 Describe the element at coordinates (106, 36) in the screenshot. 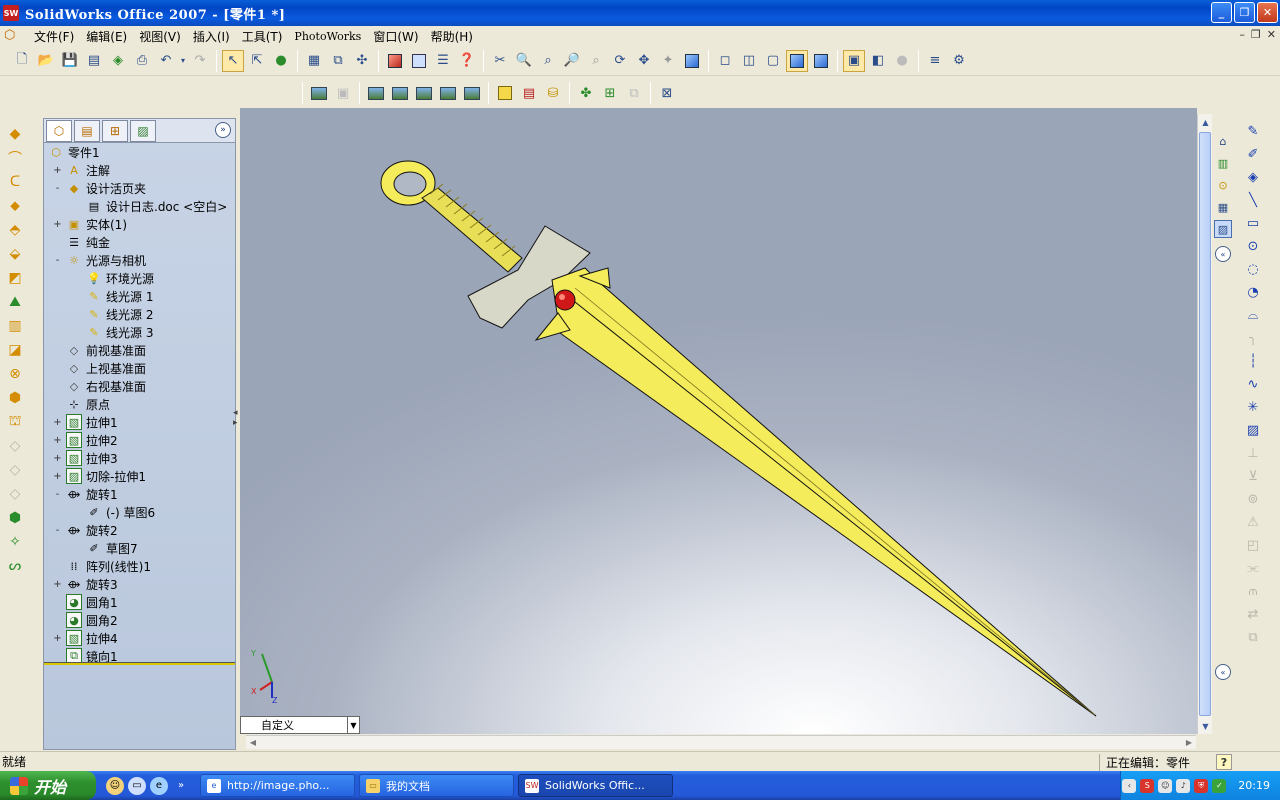

I see `menu-edit: 编辑(E)` at that location.